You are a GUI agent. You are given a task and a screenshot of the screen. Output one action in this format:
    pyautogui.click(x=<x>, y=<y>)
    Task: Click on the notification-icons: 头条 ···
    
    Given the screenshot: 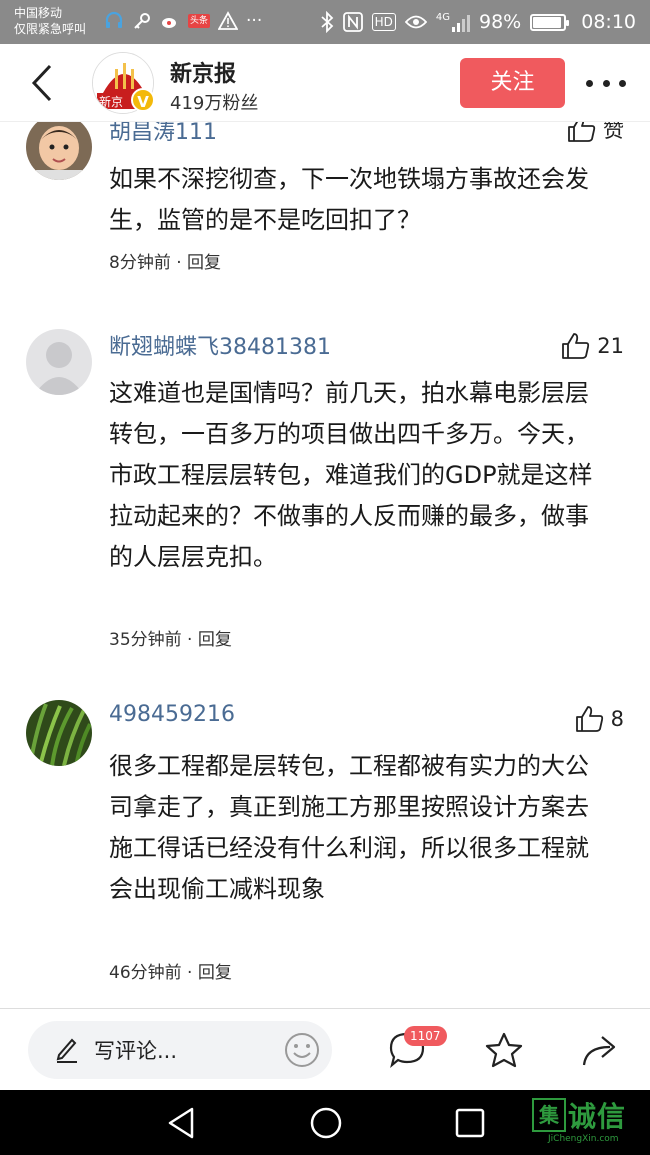 What is the action you would take?
    pyautogui.click(x=183, y=21)
    